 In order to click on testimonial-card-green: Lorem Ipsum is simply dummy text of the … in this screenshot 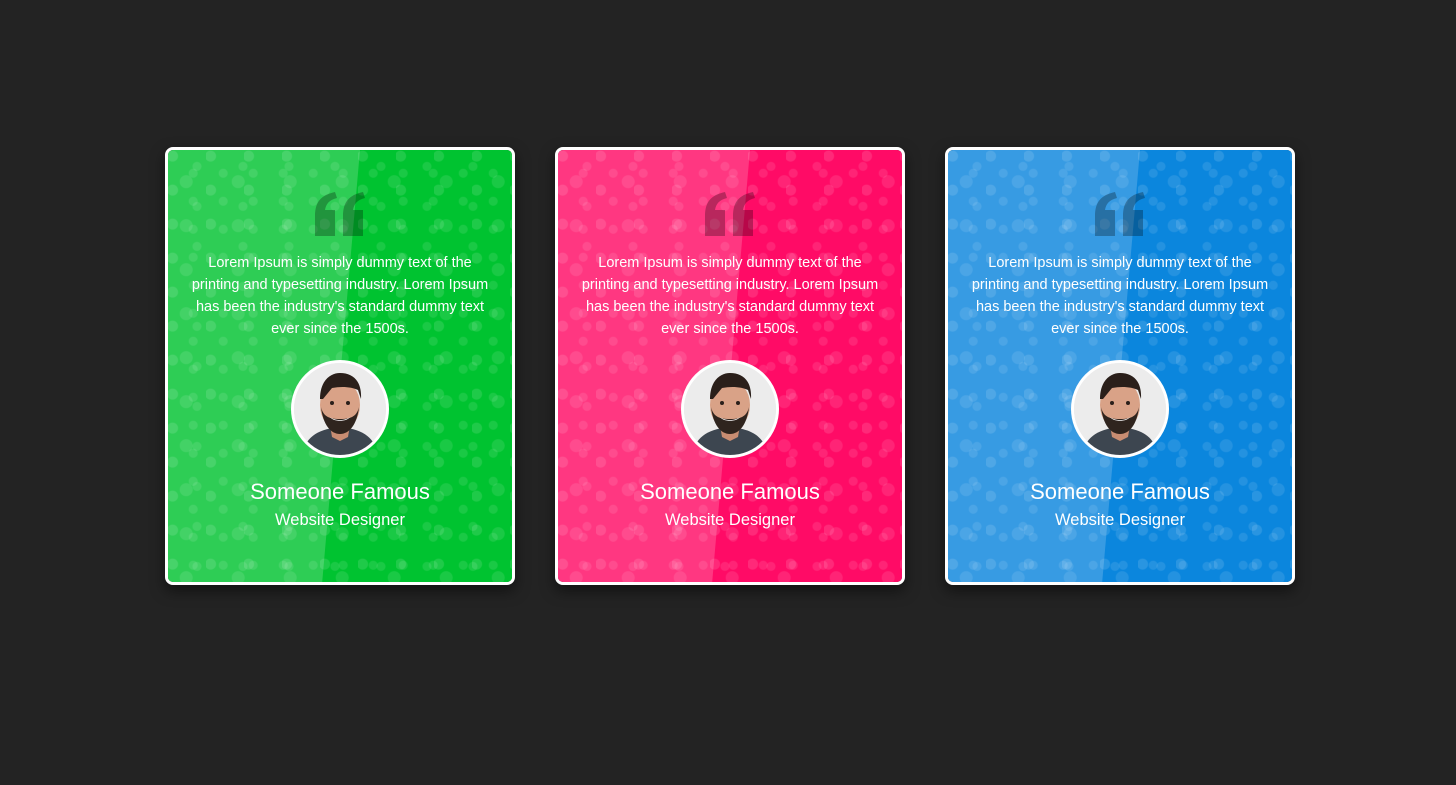, I will do `click(340, 366)`.